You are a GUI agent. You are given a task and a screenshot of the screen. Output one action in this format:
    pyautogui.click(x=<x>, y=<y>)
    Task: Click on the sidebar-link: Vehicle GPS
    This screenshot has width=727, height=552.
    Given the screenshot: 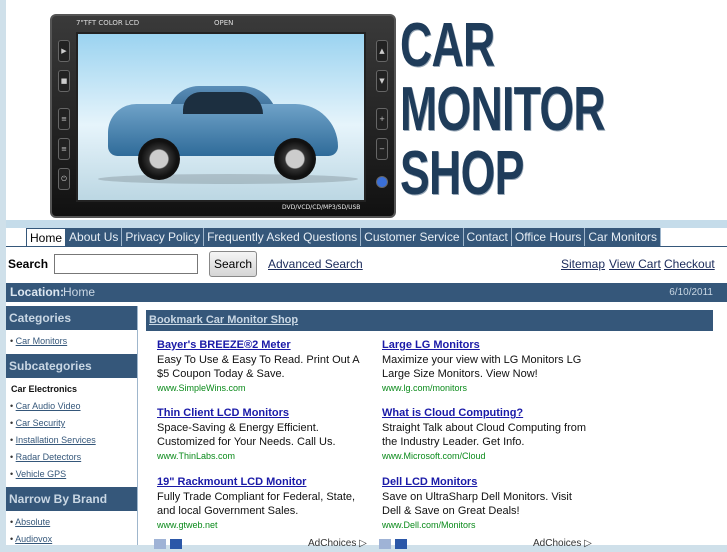 What is the action you would take?
    pyautogui.click(x=41, y=474)
    